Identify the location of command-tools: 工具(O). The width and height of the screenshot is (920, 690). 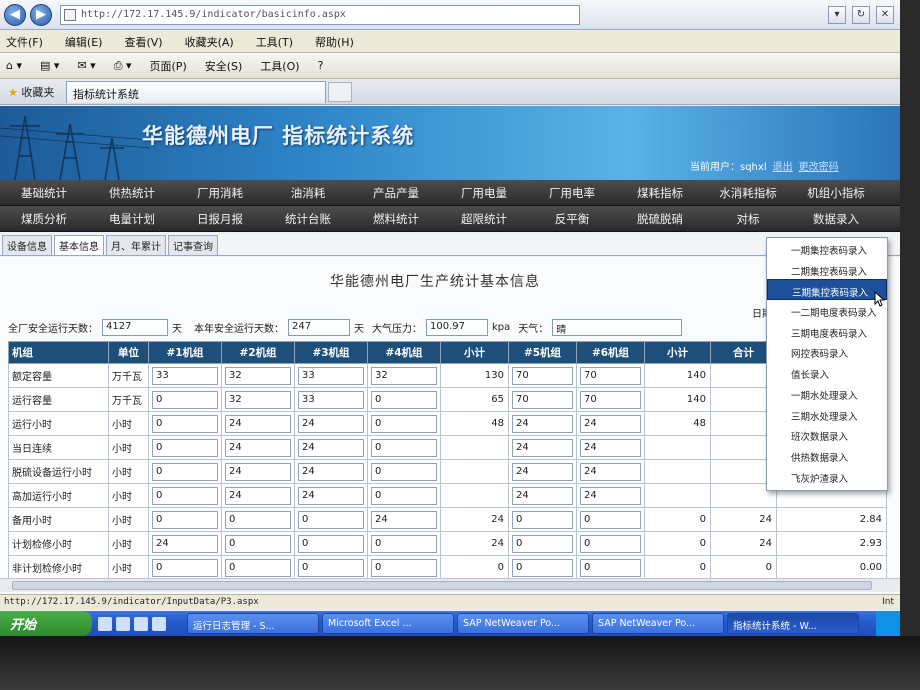
(279, 66).